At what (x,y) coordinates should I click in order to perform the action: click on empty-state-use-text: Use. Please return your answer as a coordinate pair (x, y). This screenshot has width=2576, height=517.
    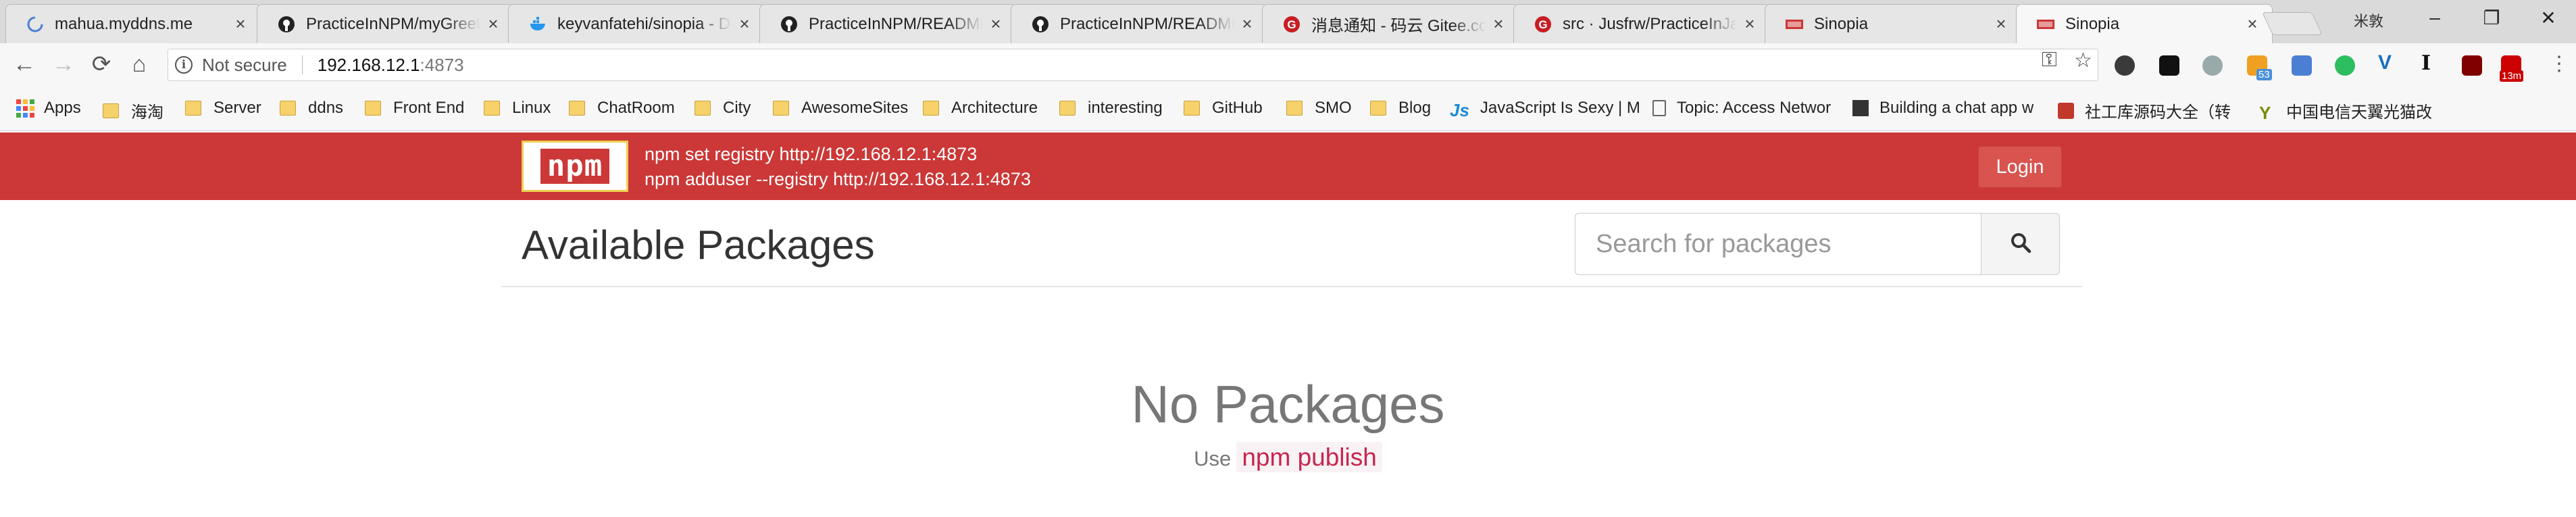
    Looking at the image, I should click on (1213, 459).